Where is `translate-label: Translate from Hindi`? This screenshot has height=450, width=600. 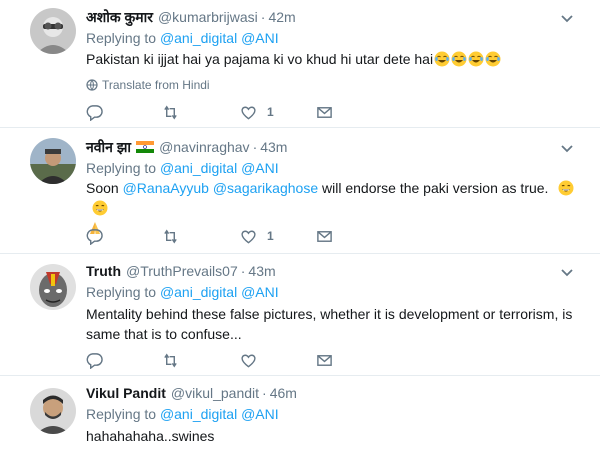 translate-label: Translate from Hindi is located at coordinates (156, 85).